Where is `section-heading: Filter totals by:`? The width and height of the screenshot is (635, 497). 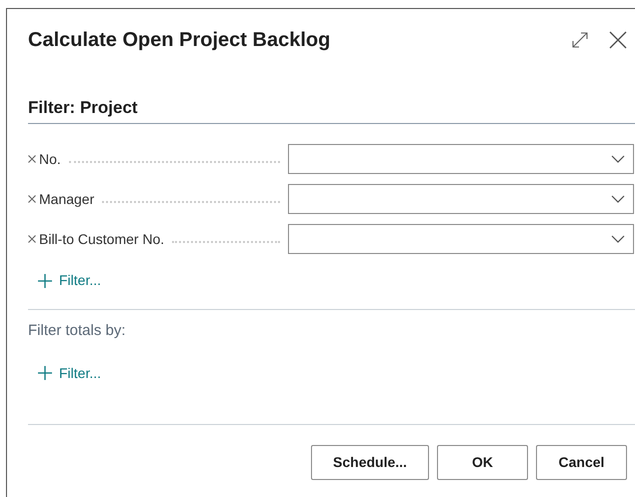
section-heading: Filter totals by: is located at coordinates (77, 331).